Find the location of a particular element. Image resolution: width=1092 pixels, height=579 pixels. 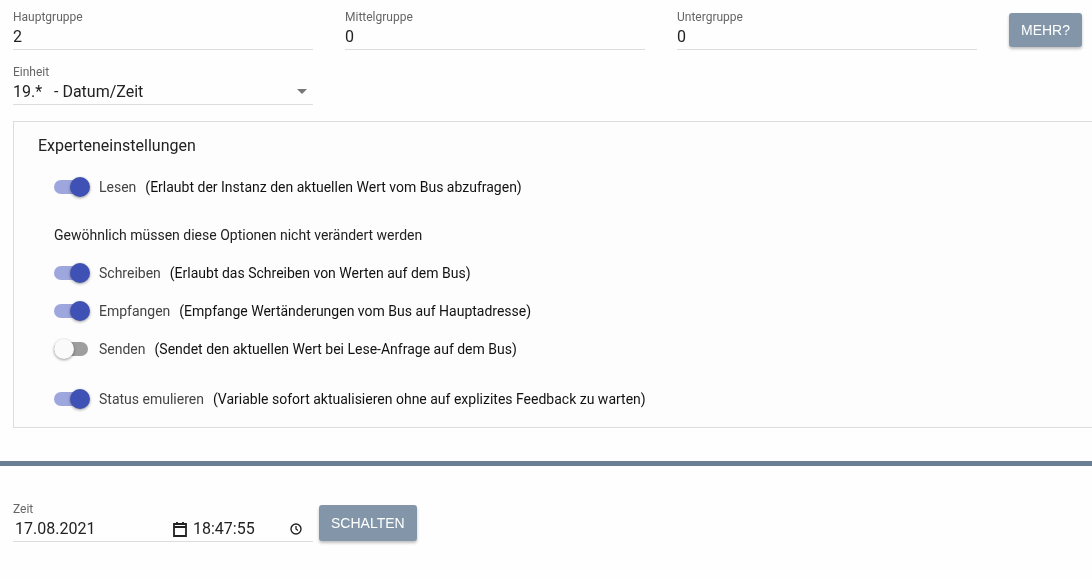

toggle-description: (Erlaubt der Instanz den aktuellen Wert vom Bus abzufragen) is located at coordinates (333, 187).